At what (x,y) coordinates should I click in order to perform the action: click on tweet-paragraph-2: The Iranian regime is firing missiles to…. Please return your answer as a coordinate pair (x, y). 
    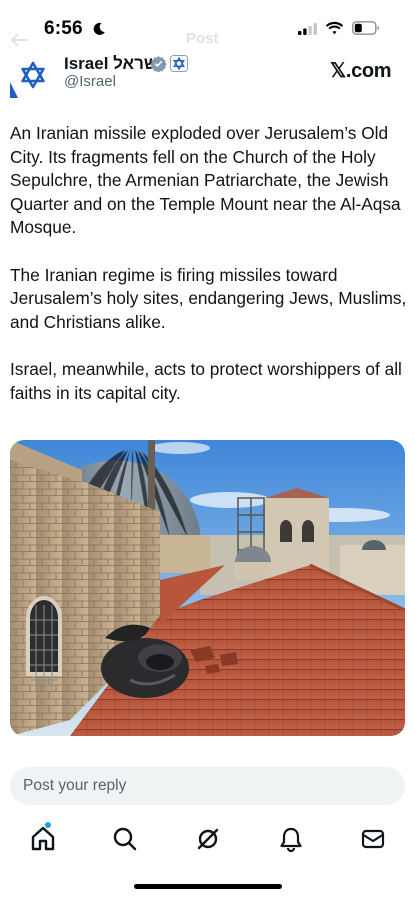
    Looking at the image, I should click on (208, 298).